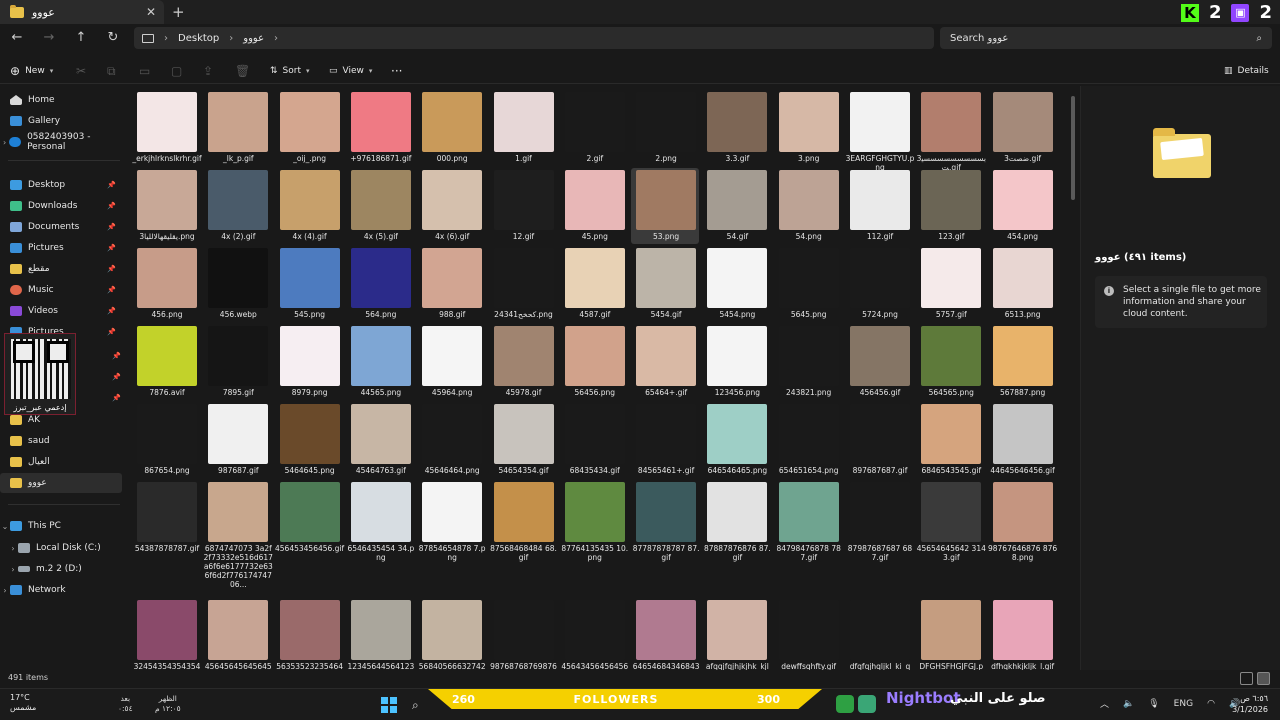 The height and width of the screenshot is (720, 1280). I want to click on tab-active: عووو ✕, so click(82, 12).